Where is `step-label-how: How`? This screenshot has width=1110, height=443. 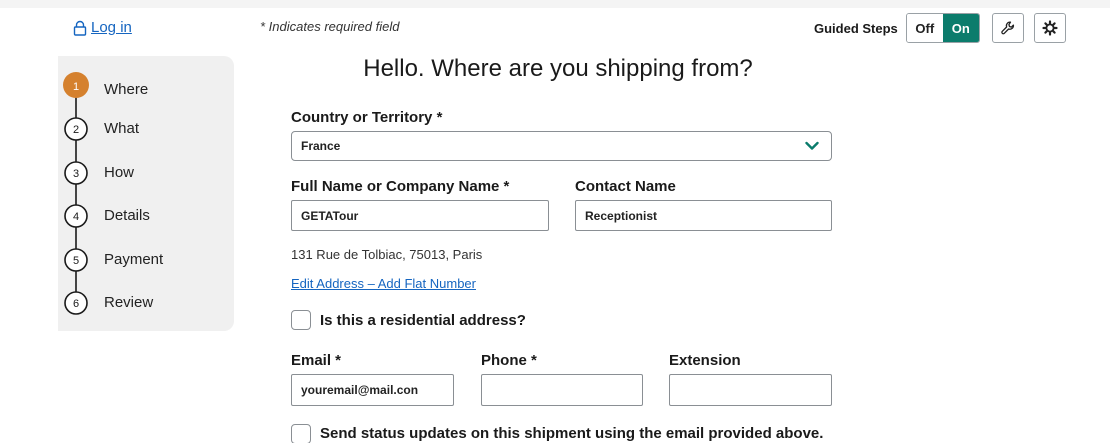
step-label-how: How is located at coordinates (119, 172).